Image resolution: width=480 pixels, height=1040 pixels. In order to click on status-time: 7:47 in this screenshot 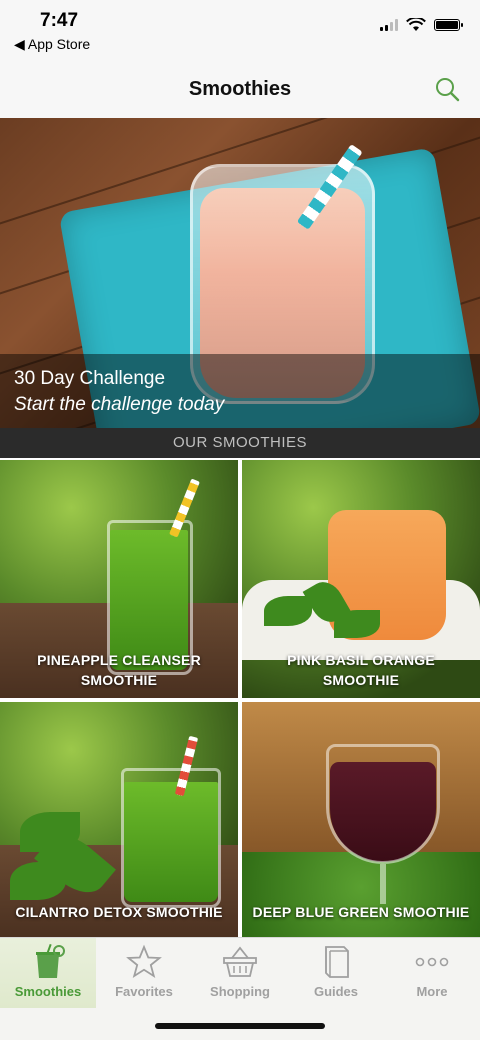, I will do `click(59, 20)`.